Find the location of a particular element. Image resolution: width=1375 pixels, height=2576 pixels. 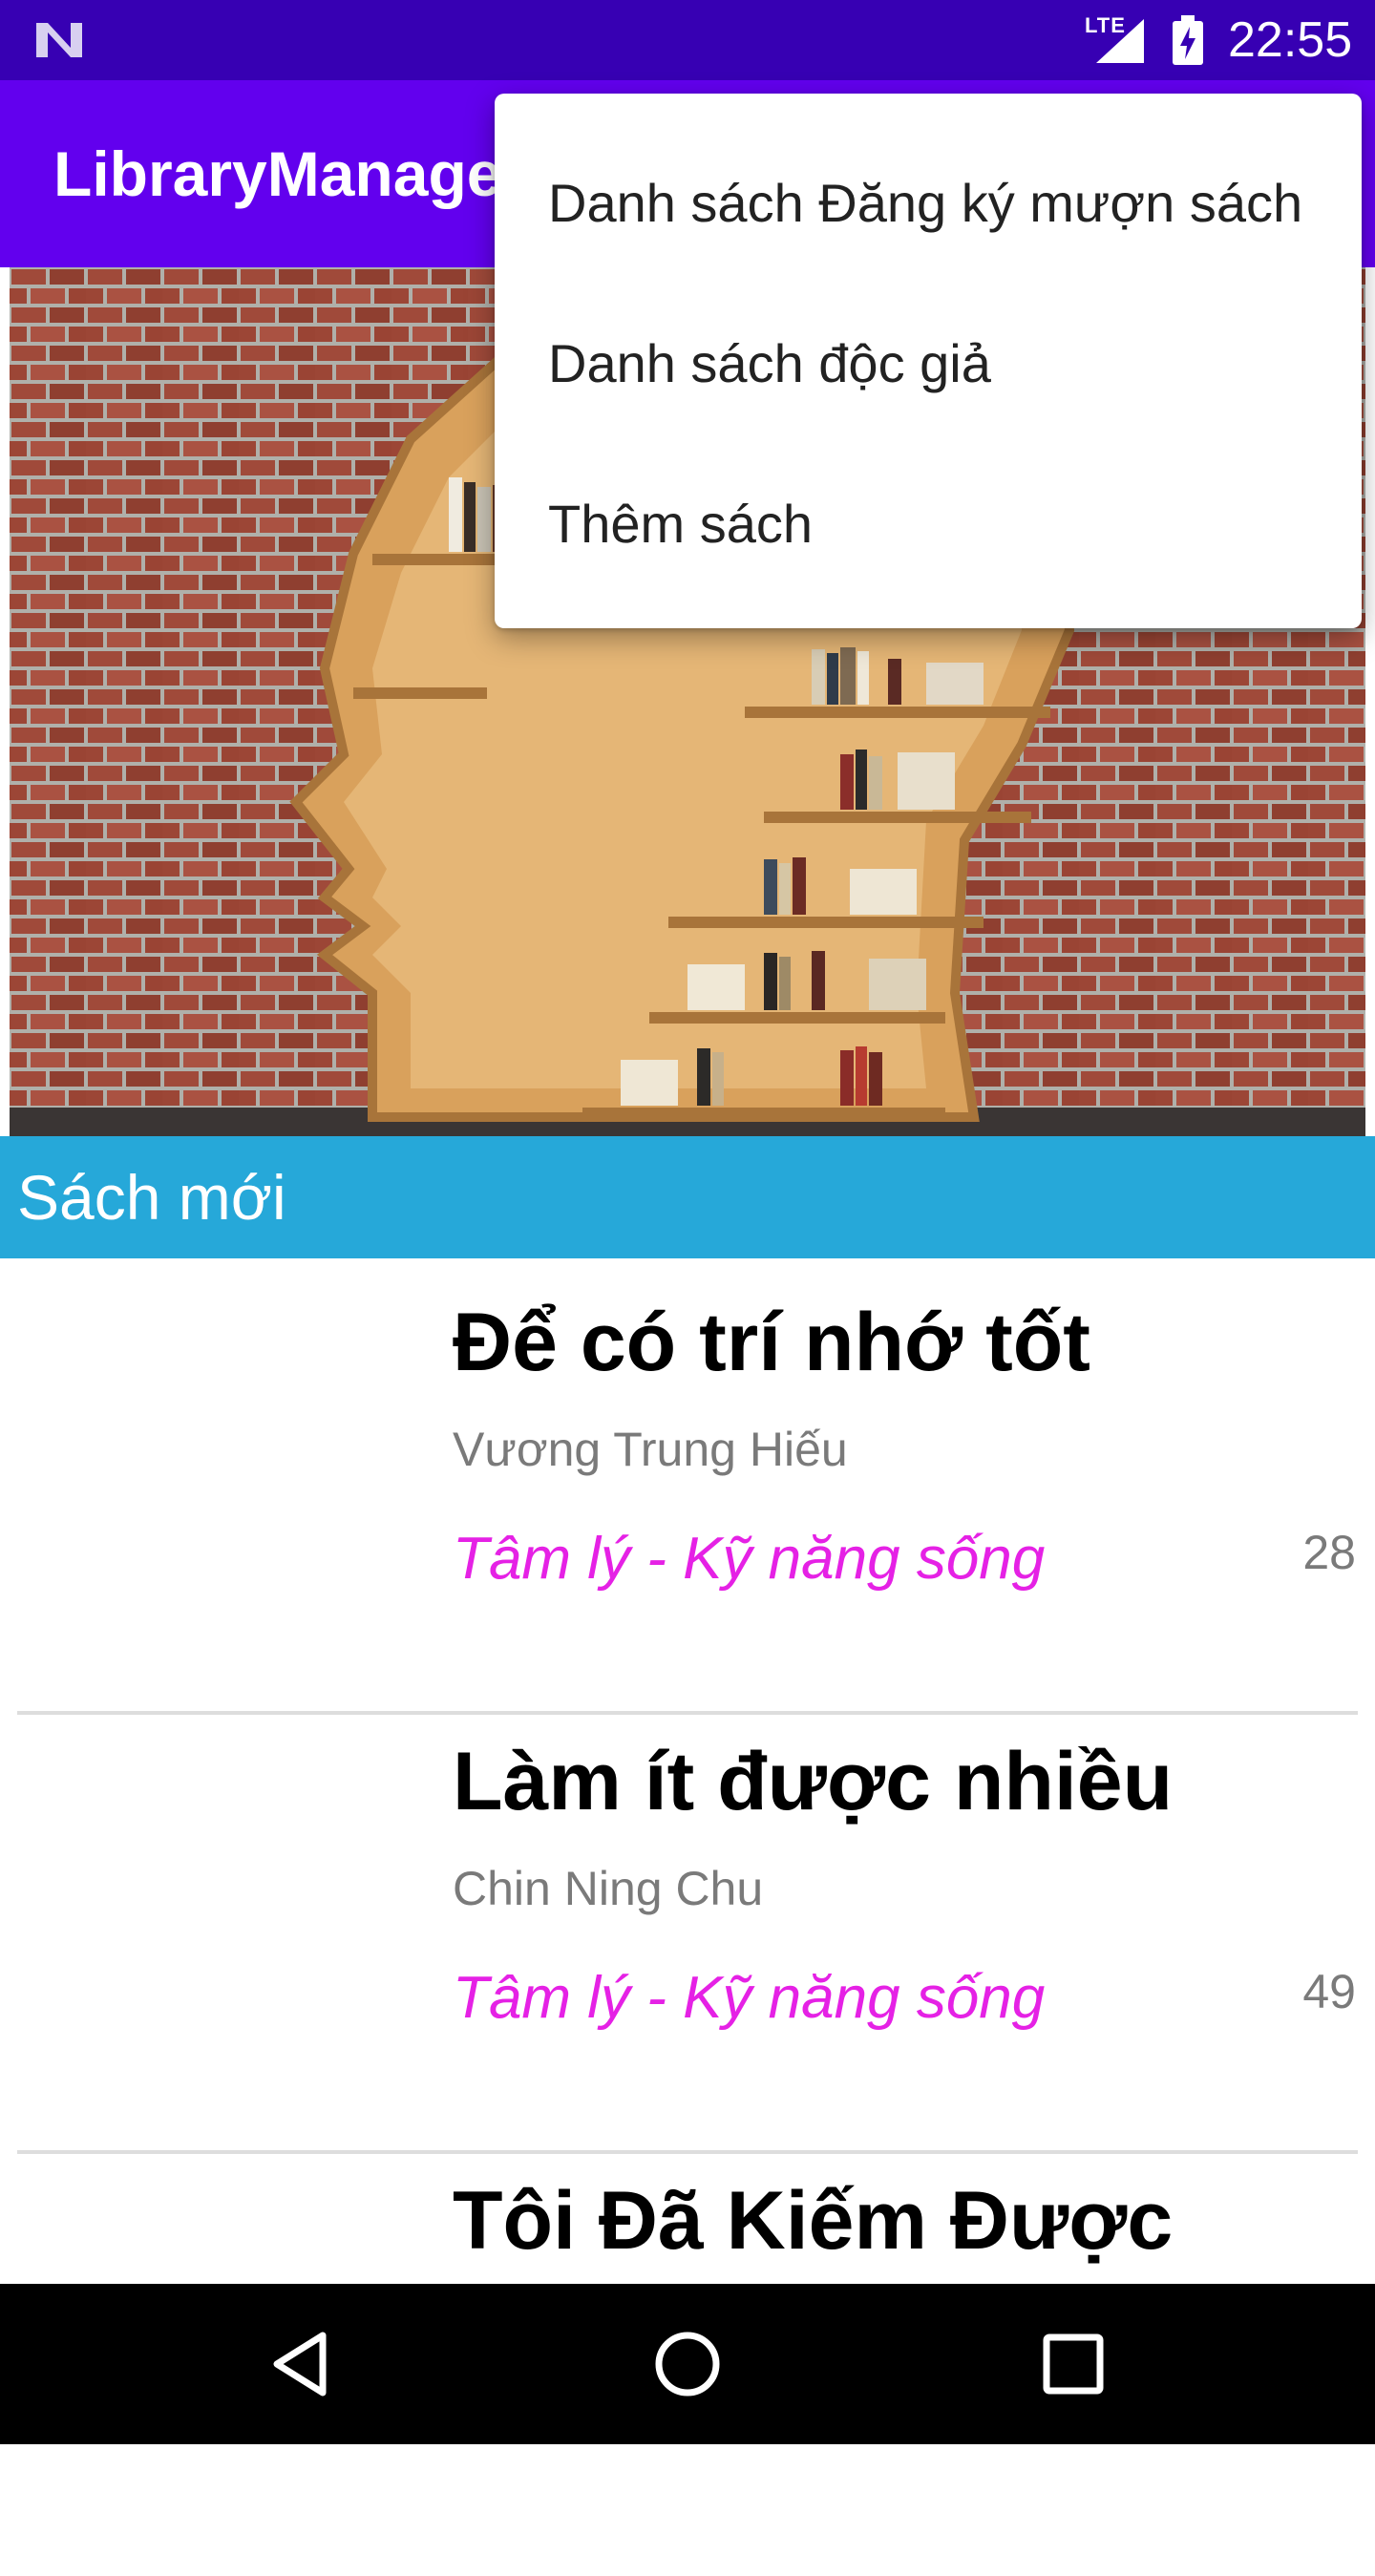

menu-item-label: Danh sách Đăng ký mượn sách is located at coordinates (926, 203).